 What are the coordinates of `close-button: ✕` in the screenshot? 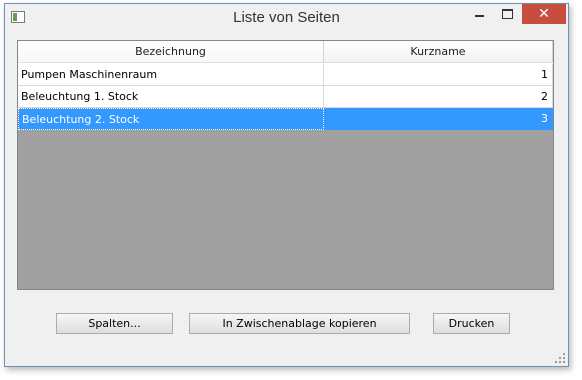 It's located at (544, 14).